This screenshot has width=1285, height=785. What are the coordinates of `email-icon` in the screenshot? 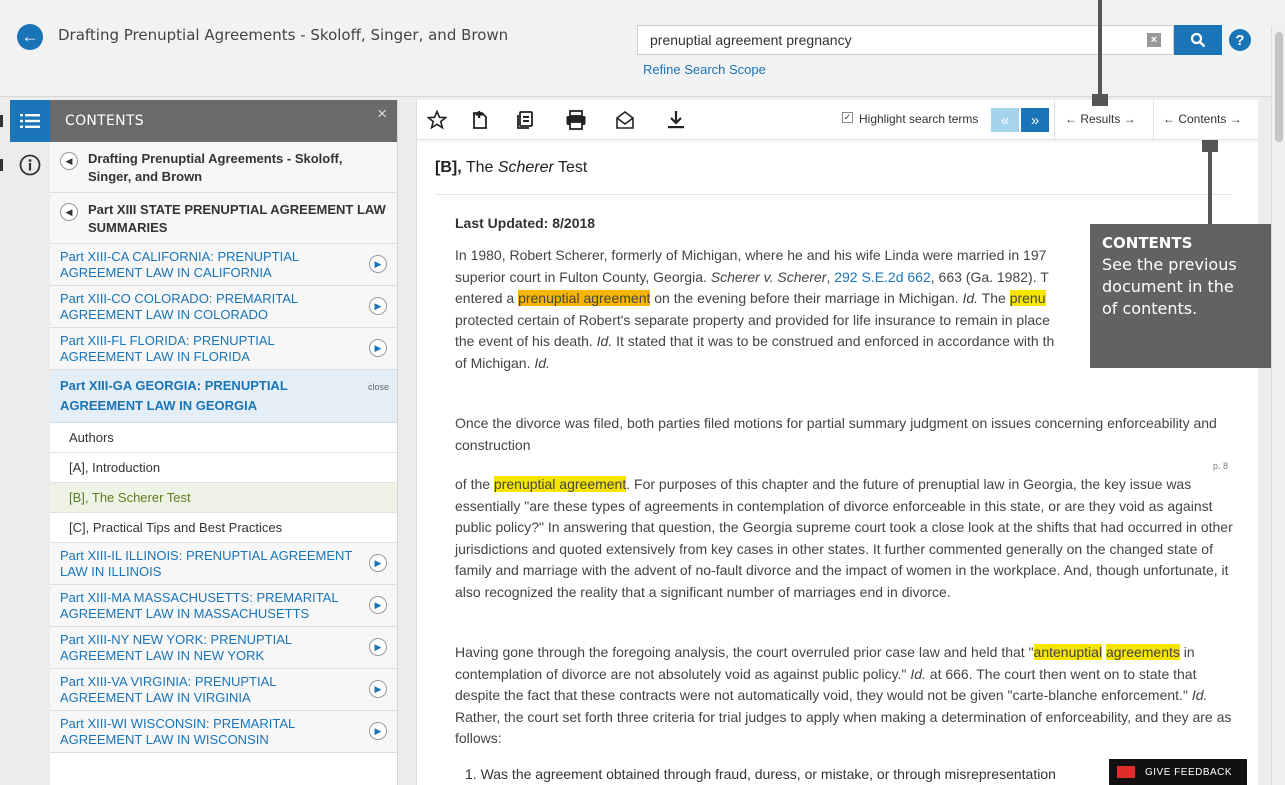 It's located at (625, 120).